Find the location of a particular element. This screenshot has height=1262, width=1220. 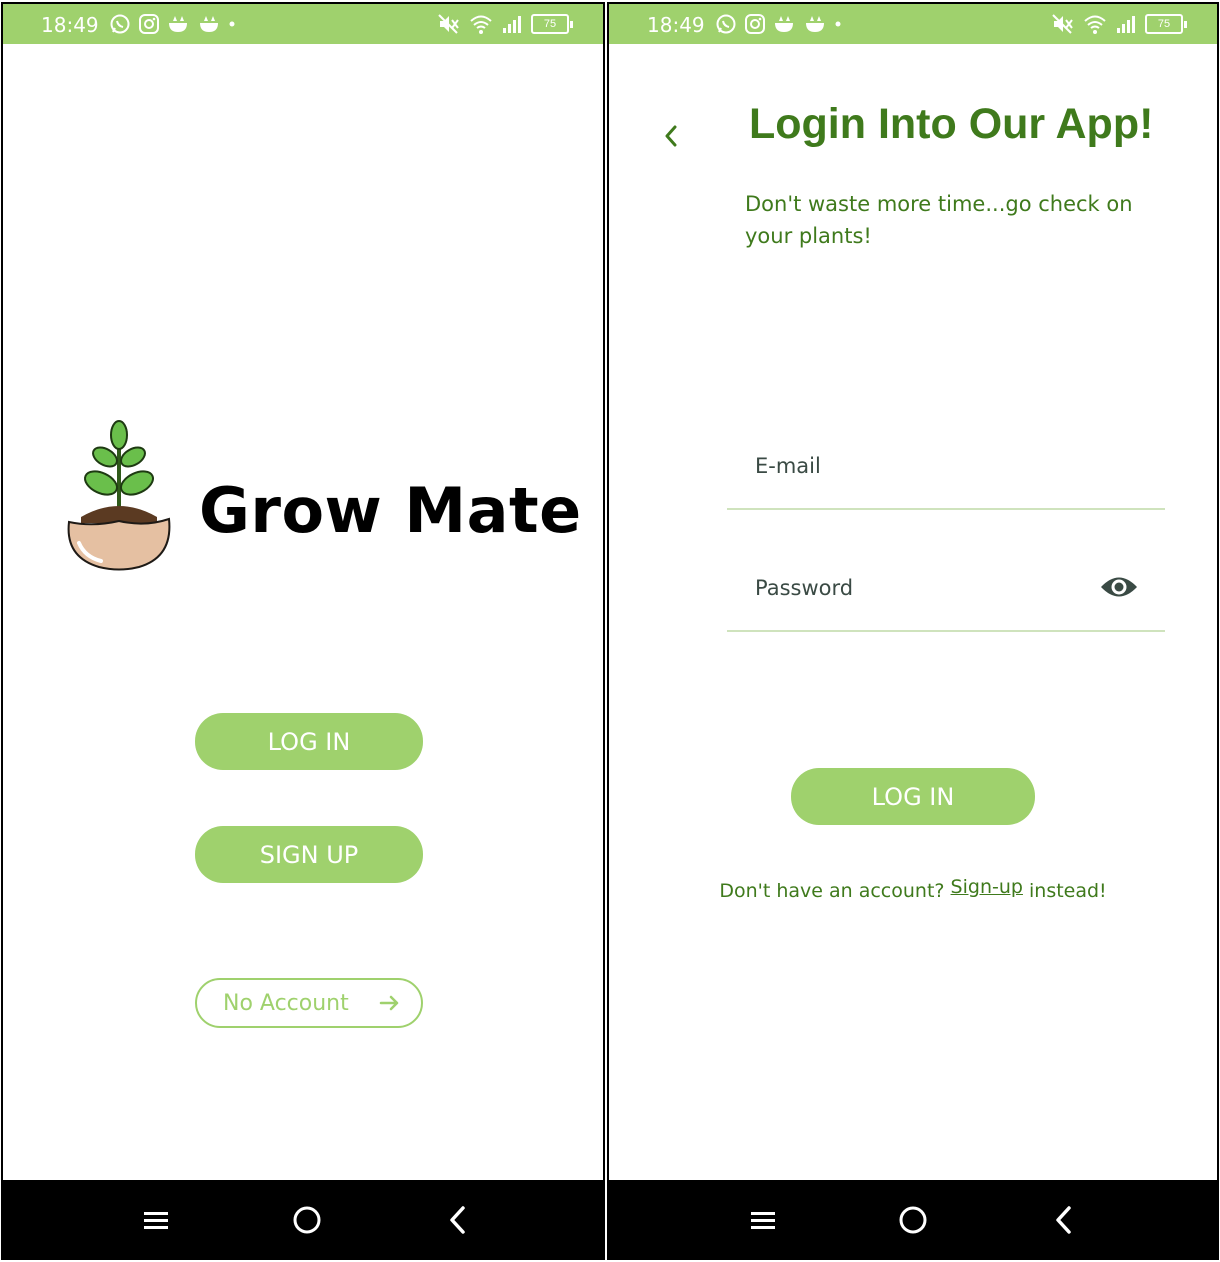

email-field: E-mail is located at coordinates (788, 466).